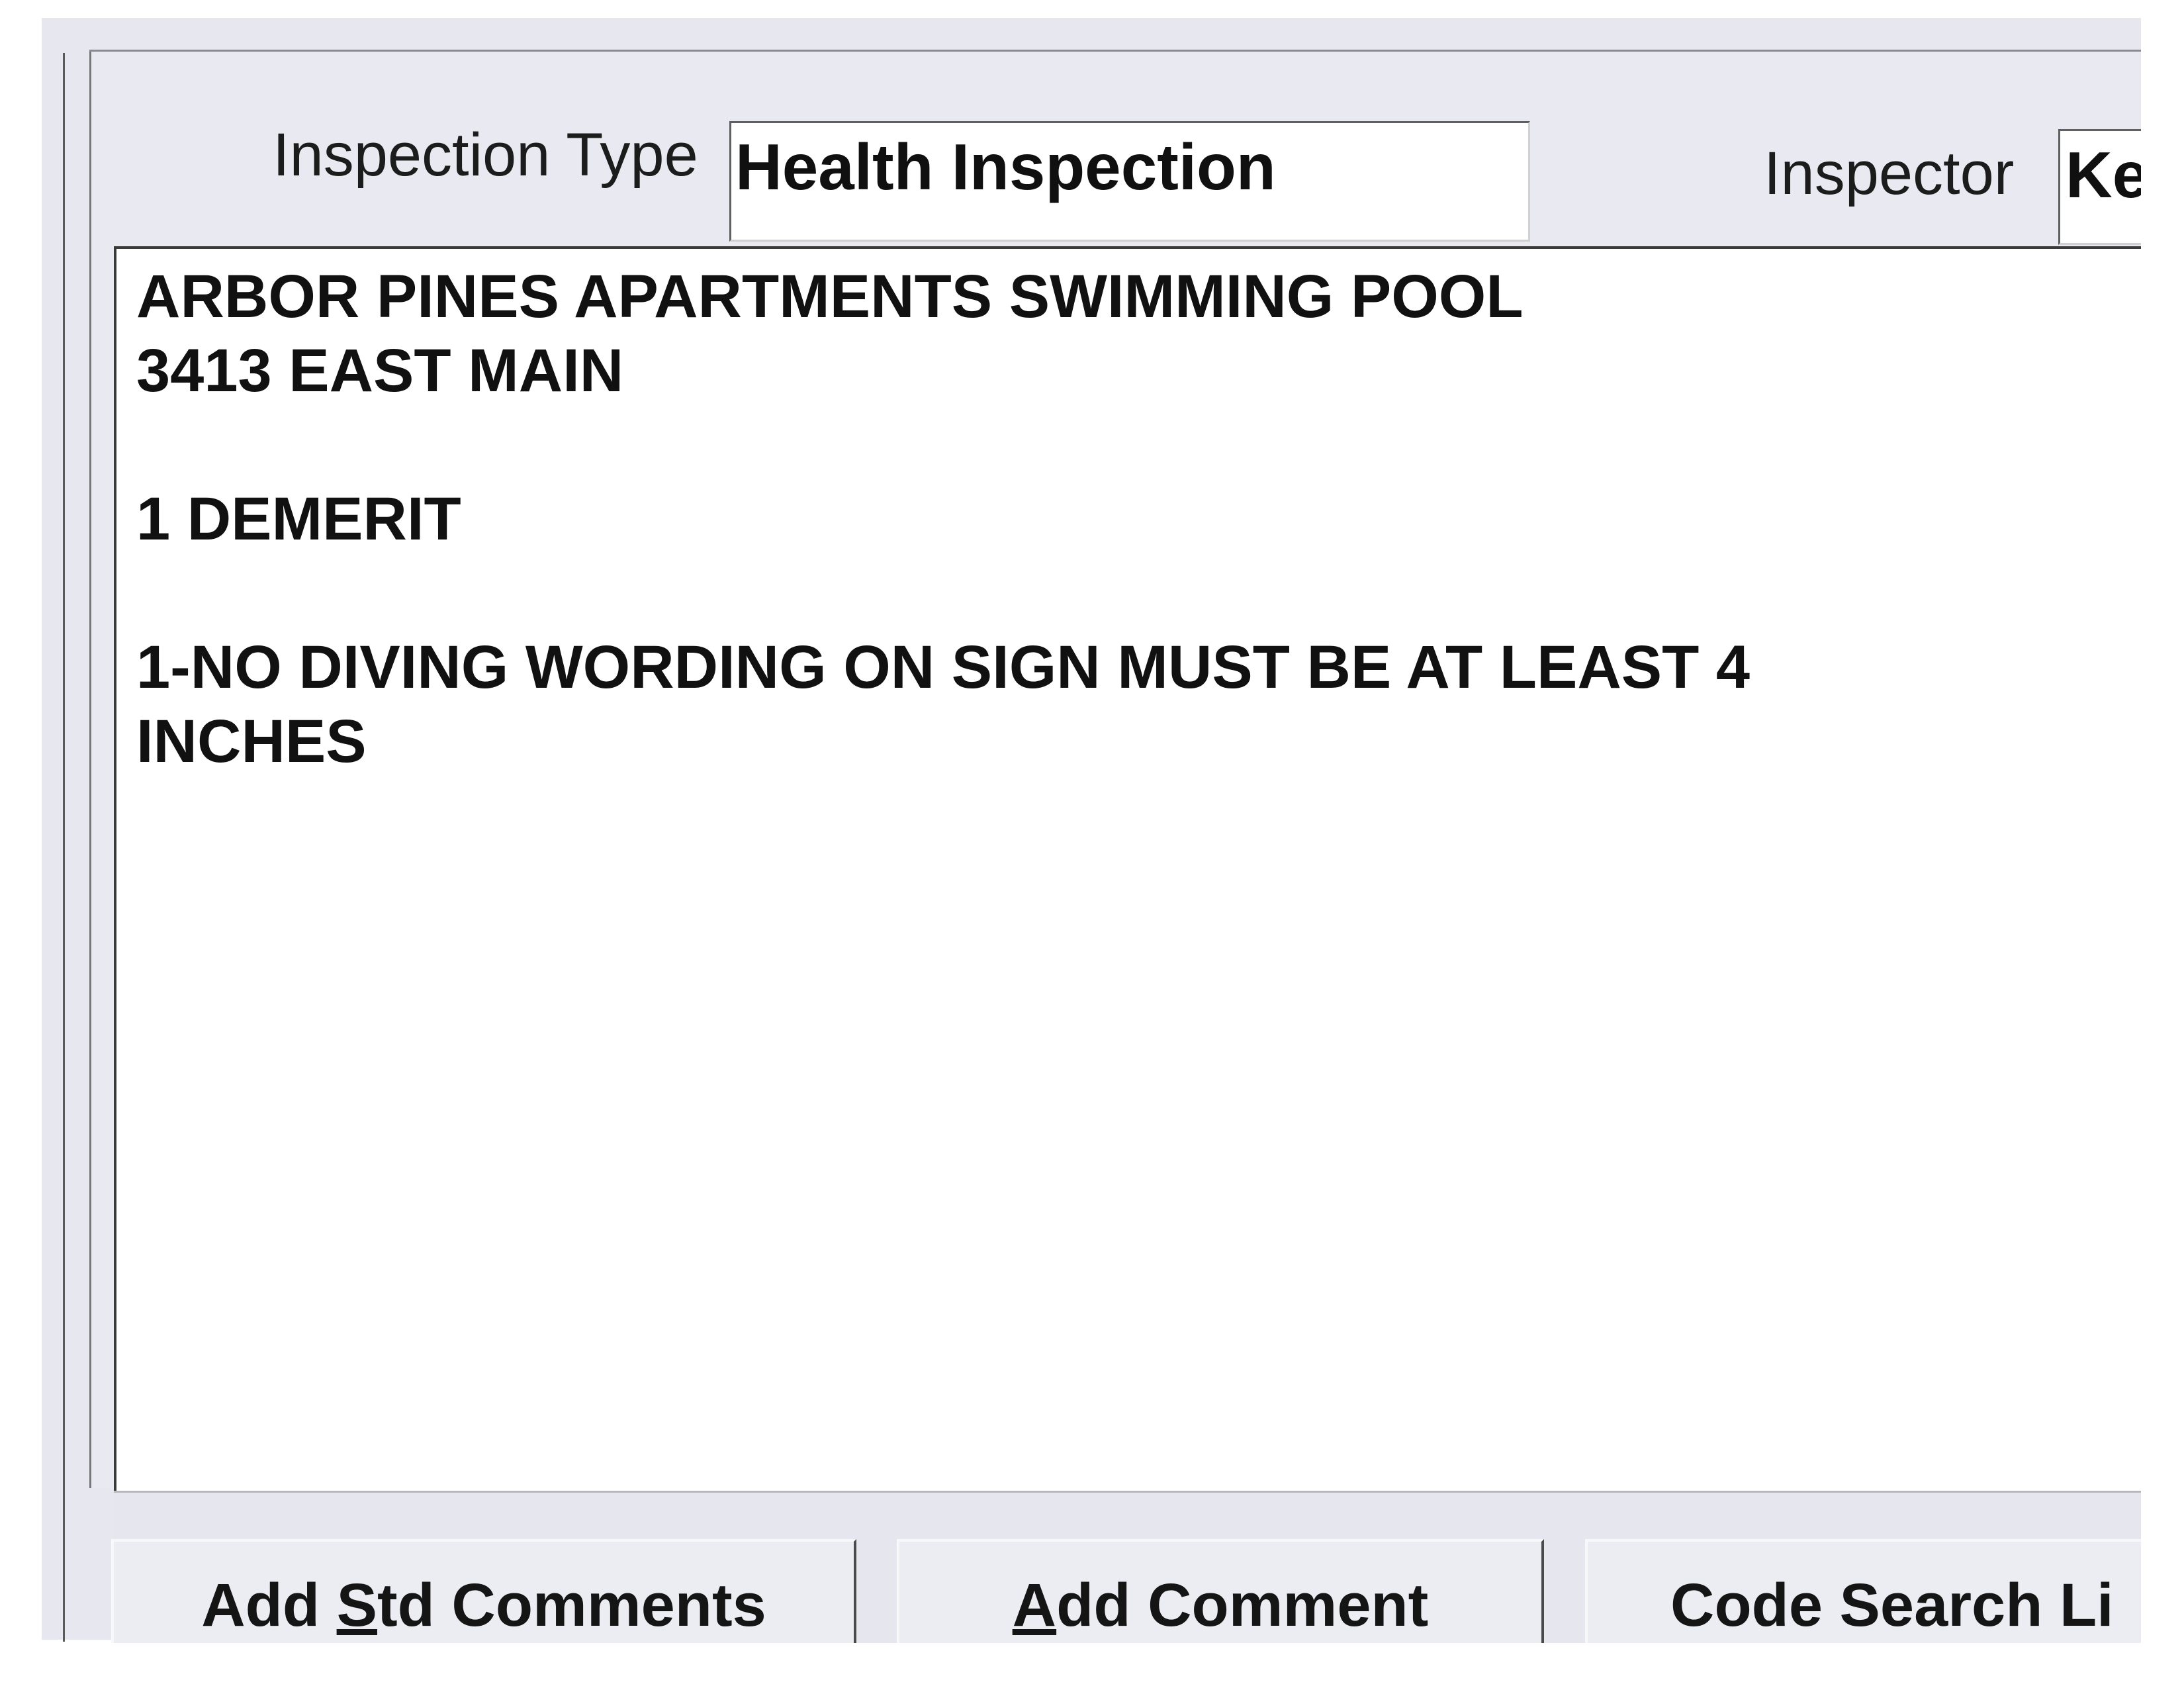 Image resolution: width=2184 pixels, height=1688 pixels. I want to click on inspector-field: Ke, so click(2099, 187).